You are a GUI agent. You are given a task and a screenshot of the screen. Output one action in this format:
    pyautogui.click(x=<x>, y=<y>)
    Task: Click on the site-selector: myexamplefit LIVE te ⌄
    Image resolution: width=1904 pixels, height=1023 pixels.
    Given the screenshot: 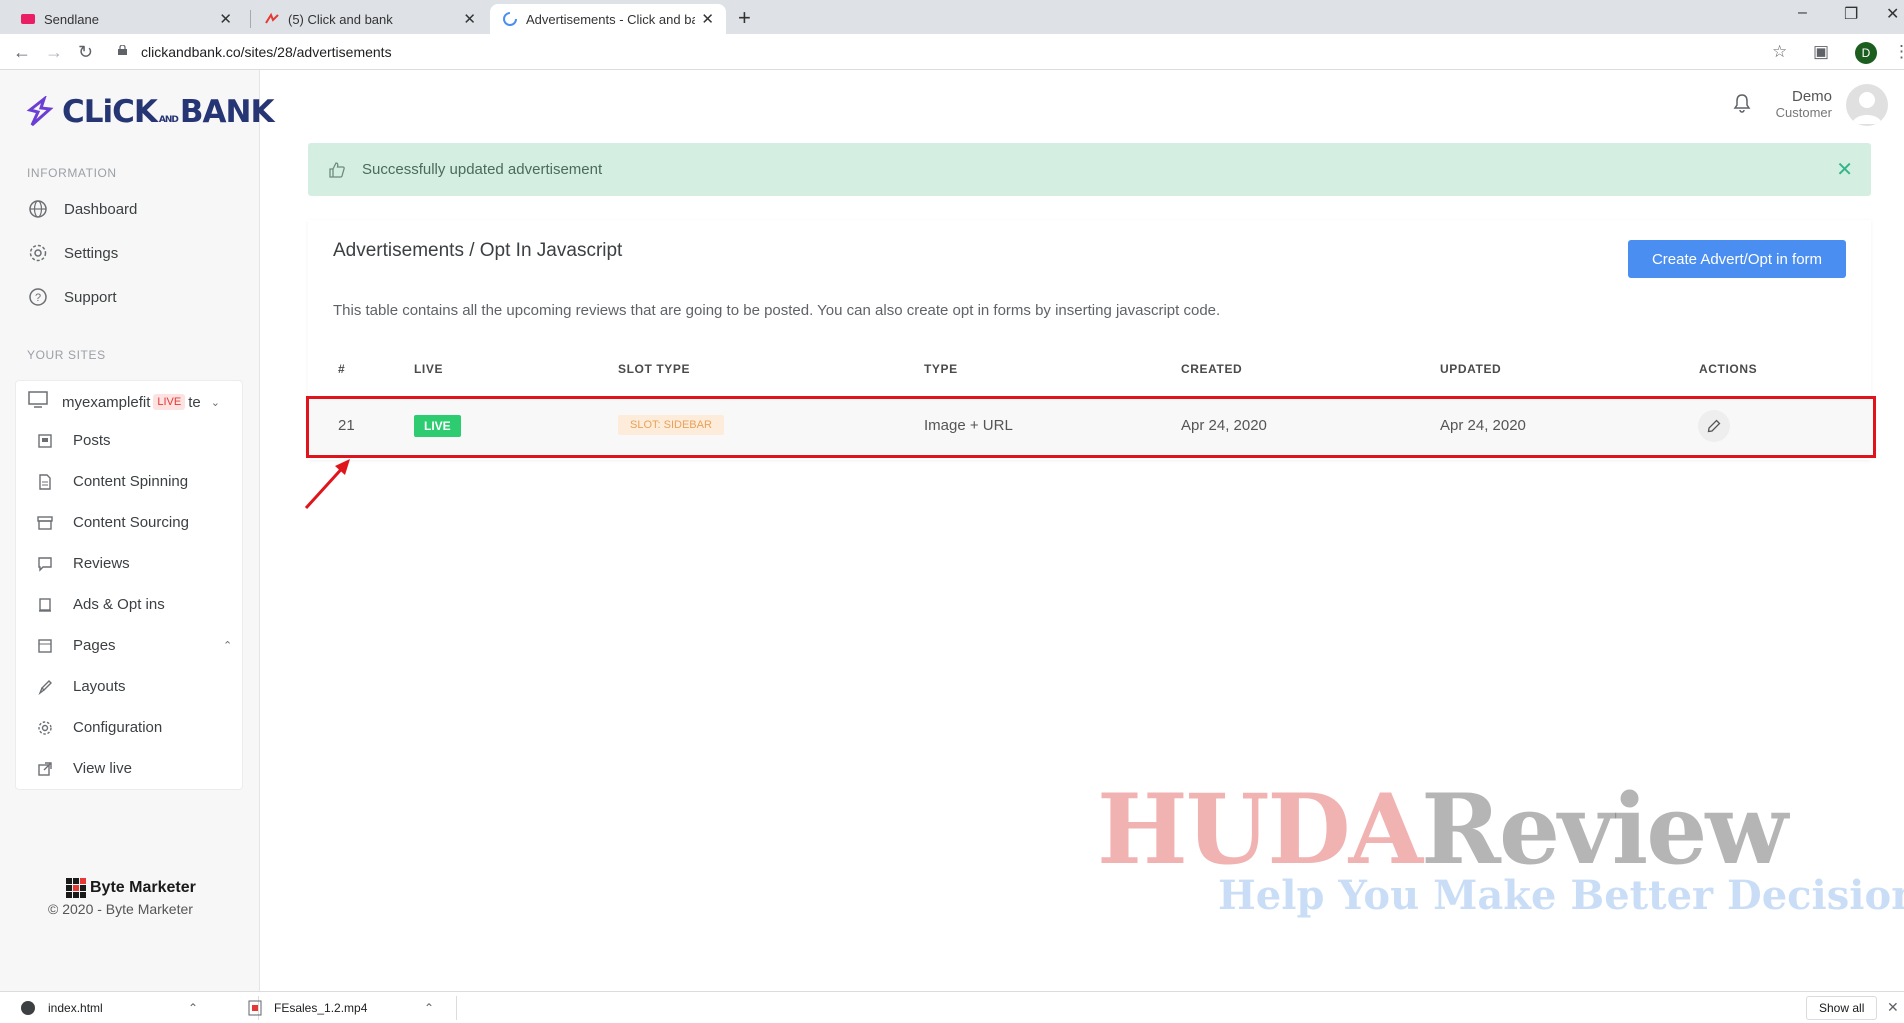 What is the action you would take?
    pyautogui.click(x=124, y=402)
    